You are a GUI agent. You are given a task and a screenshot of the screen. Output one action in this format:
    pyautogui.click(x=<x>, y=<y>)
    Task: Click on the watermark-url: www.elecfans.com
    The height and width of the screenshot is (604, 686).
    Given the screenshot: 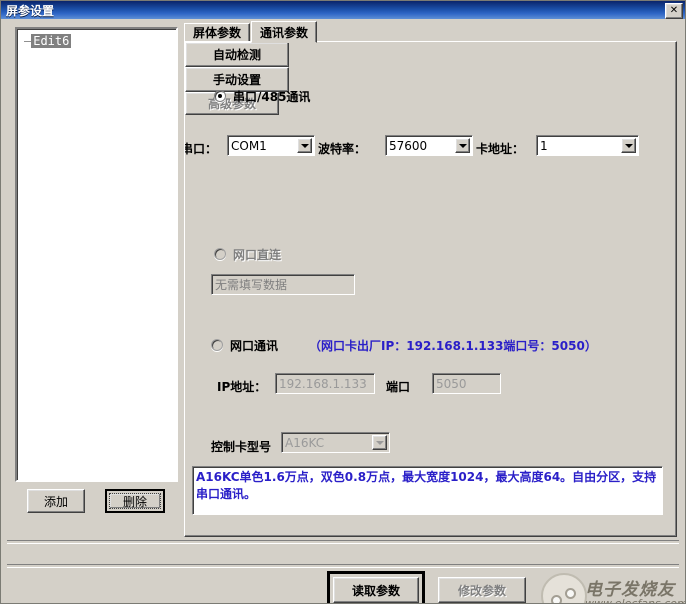 What is the action you would take?
    pyautogui.click(x=635, y=600)
    